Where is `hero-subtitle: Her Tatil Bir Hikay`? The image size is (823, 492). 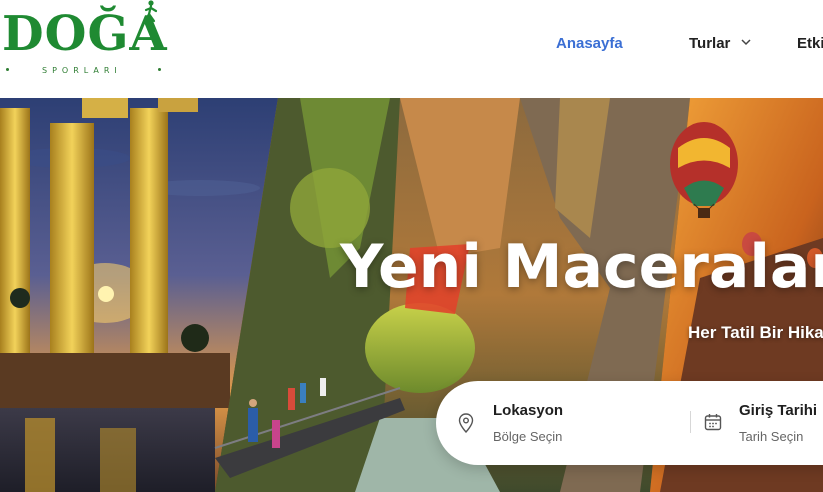 hero-subtitle: Her Tatil Bir Hikay is located at coordinates (755, 332).